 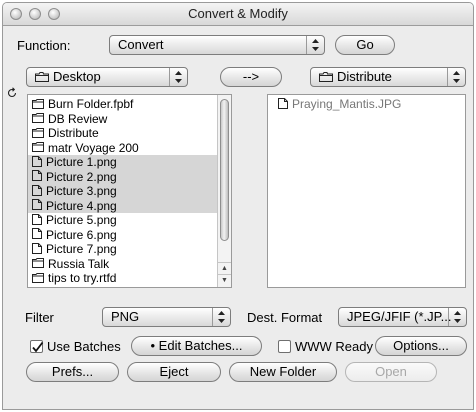 I want to click on destination-location-value: Distribute, so click(x=364, y=76).